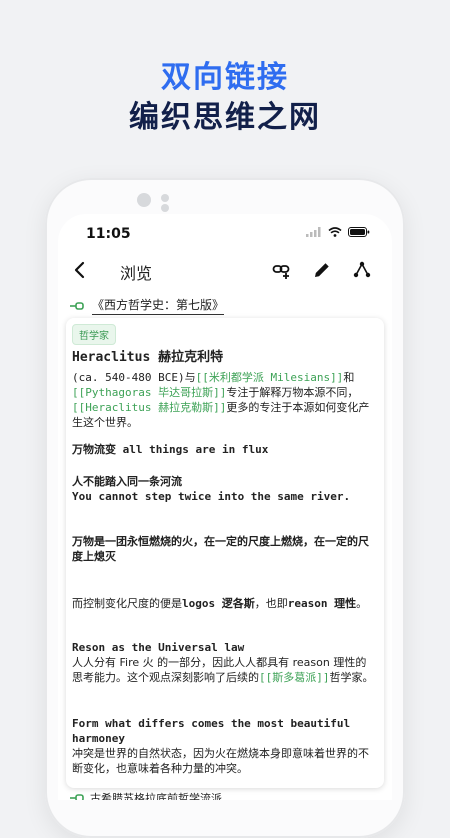  What do you see at coordinates (359, 232) in the screenshot?
I see `battery-icon` at bounding box center [359, 232].